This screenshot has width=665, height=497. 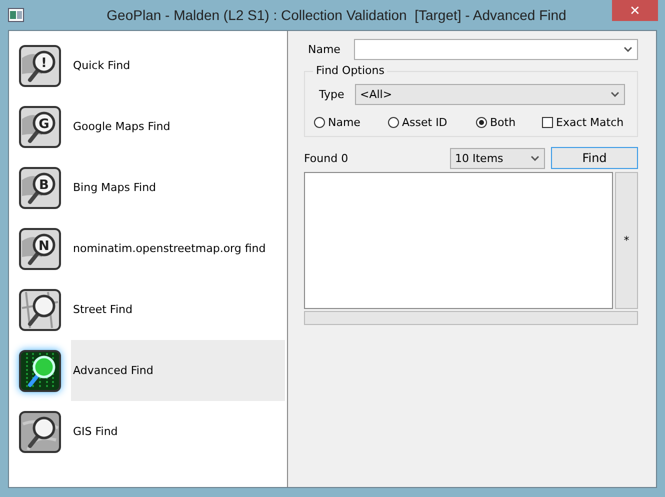 What do you see at coordinates (432, 122) in the screenshot?
I see `radio-button: Asset ID` at bounding box center [432, 122].